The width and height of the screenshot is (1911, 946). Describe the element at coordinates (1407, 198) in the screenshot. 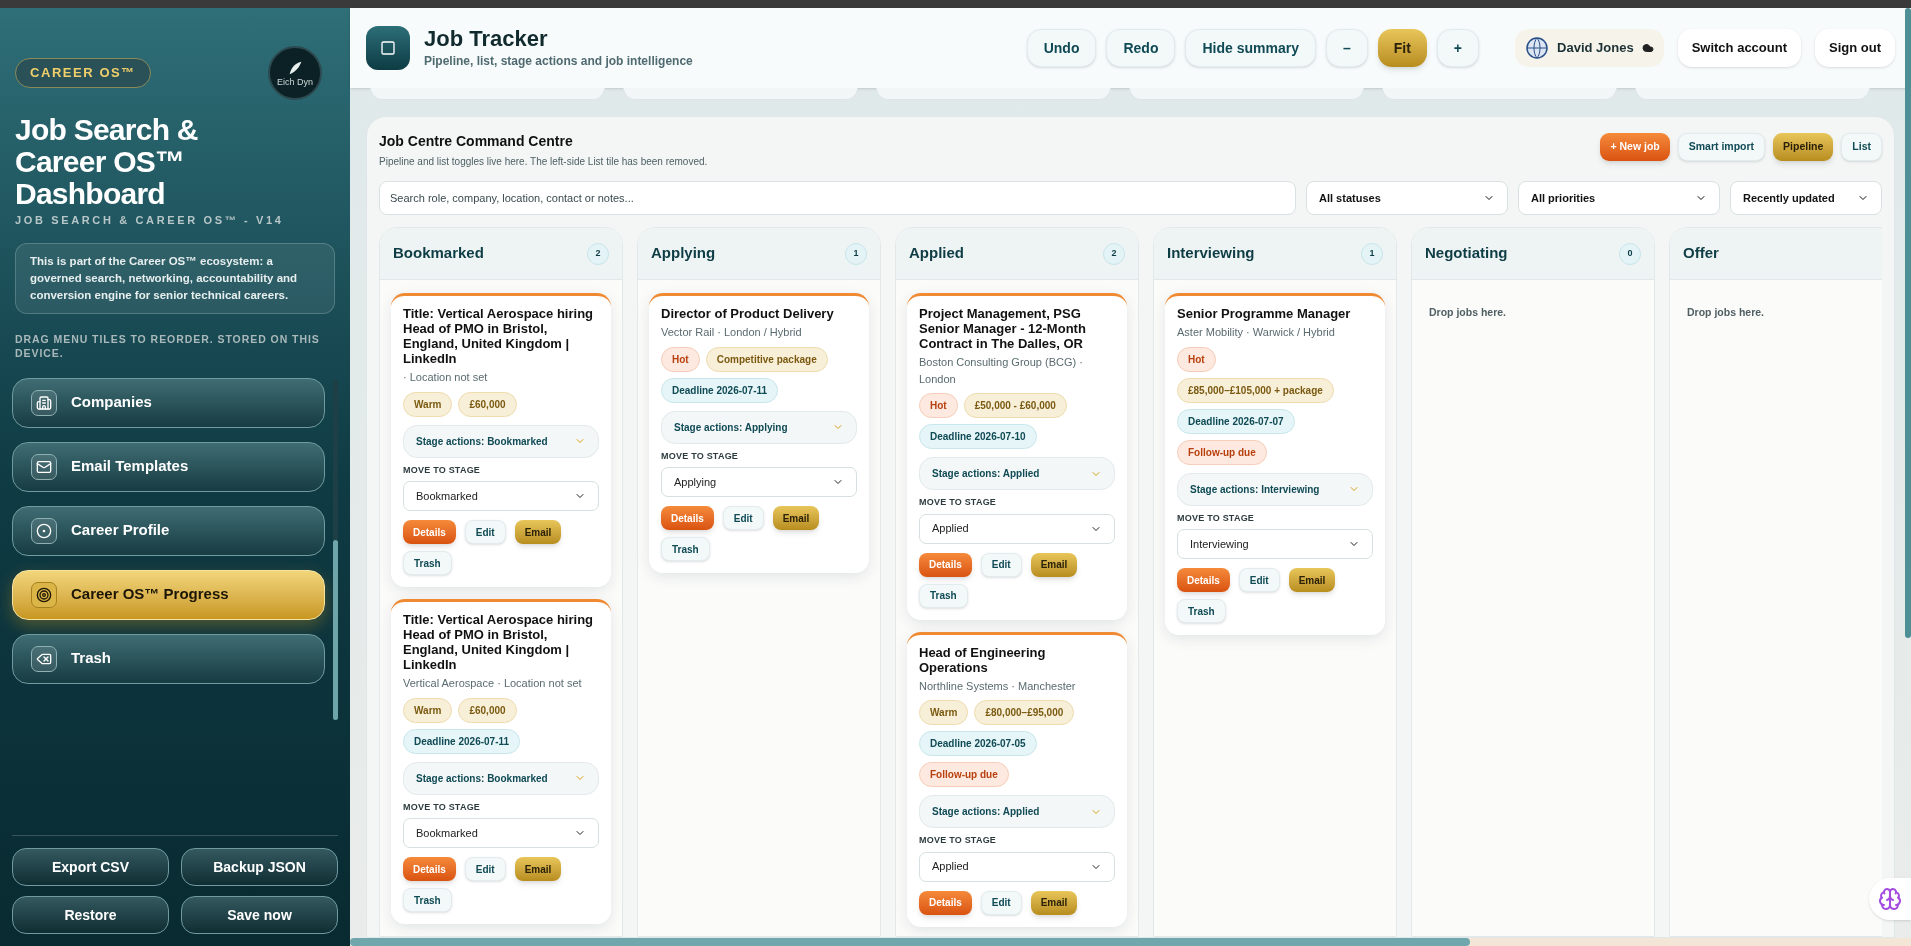

I see `filter-select: All statuses` at that location.